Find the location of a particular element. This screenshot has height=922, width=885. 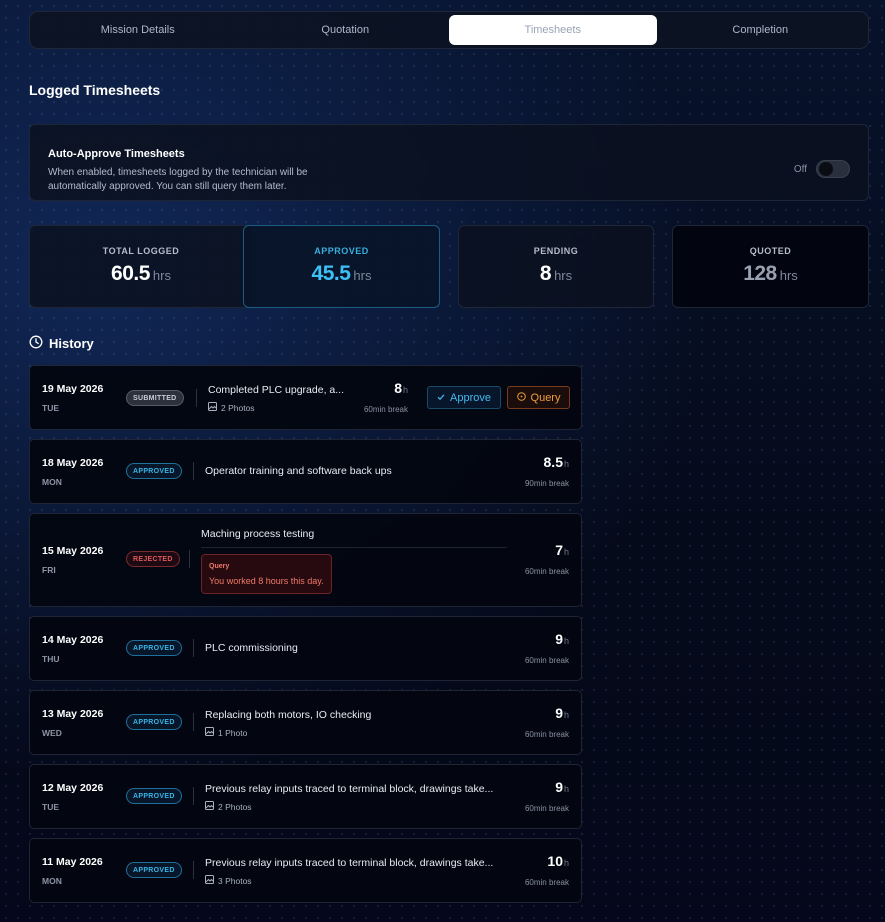

query-button: Query is located at coordinates (538, 397).